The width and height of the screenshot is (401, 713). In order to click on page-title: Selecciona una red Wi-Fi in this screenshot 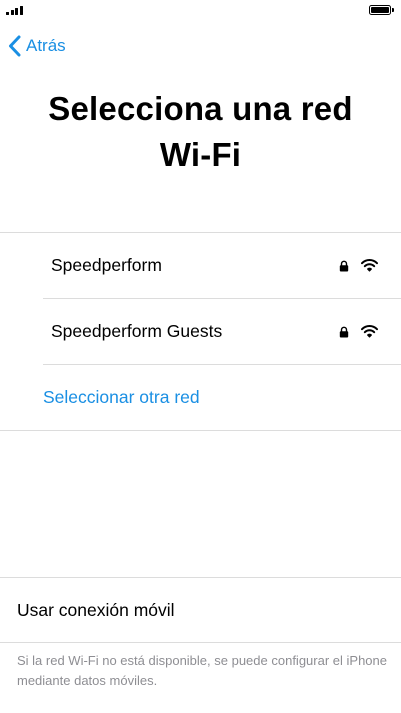, I will do `click(200, 131)`.